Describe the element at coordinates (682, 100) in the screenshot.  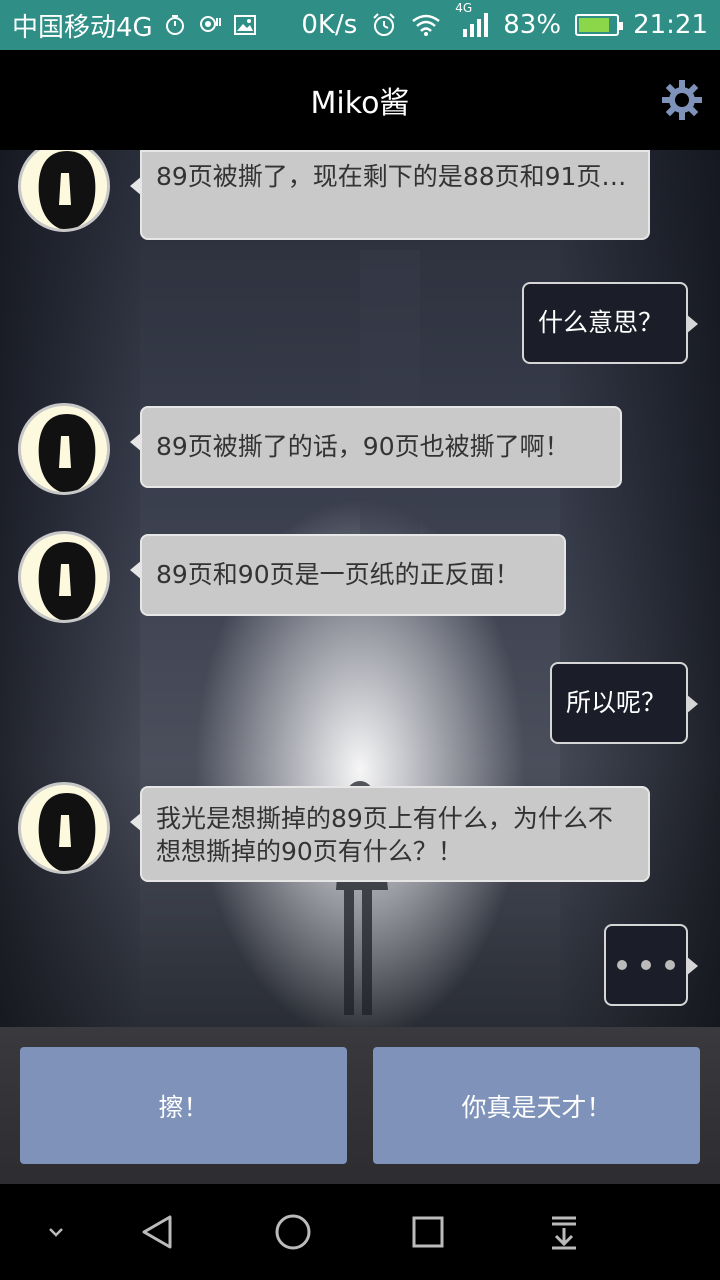
I see `gear-icon` at that location.